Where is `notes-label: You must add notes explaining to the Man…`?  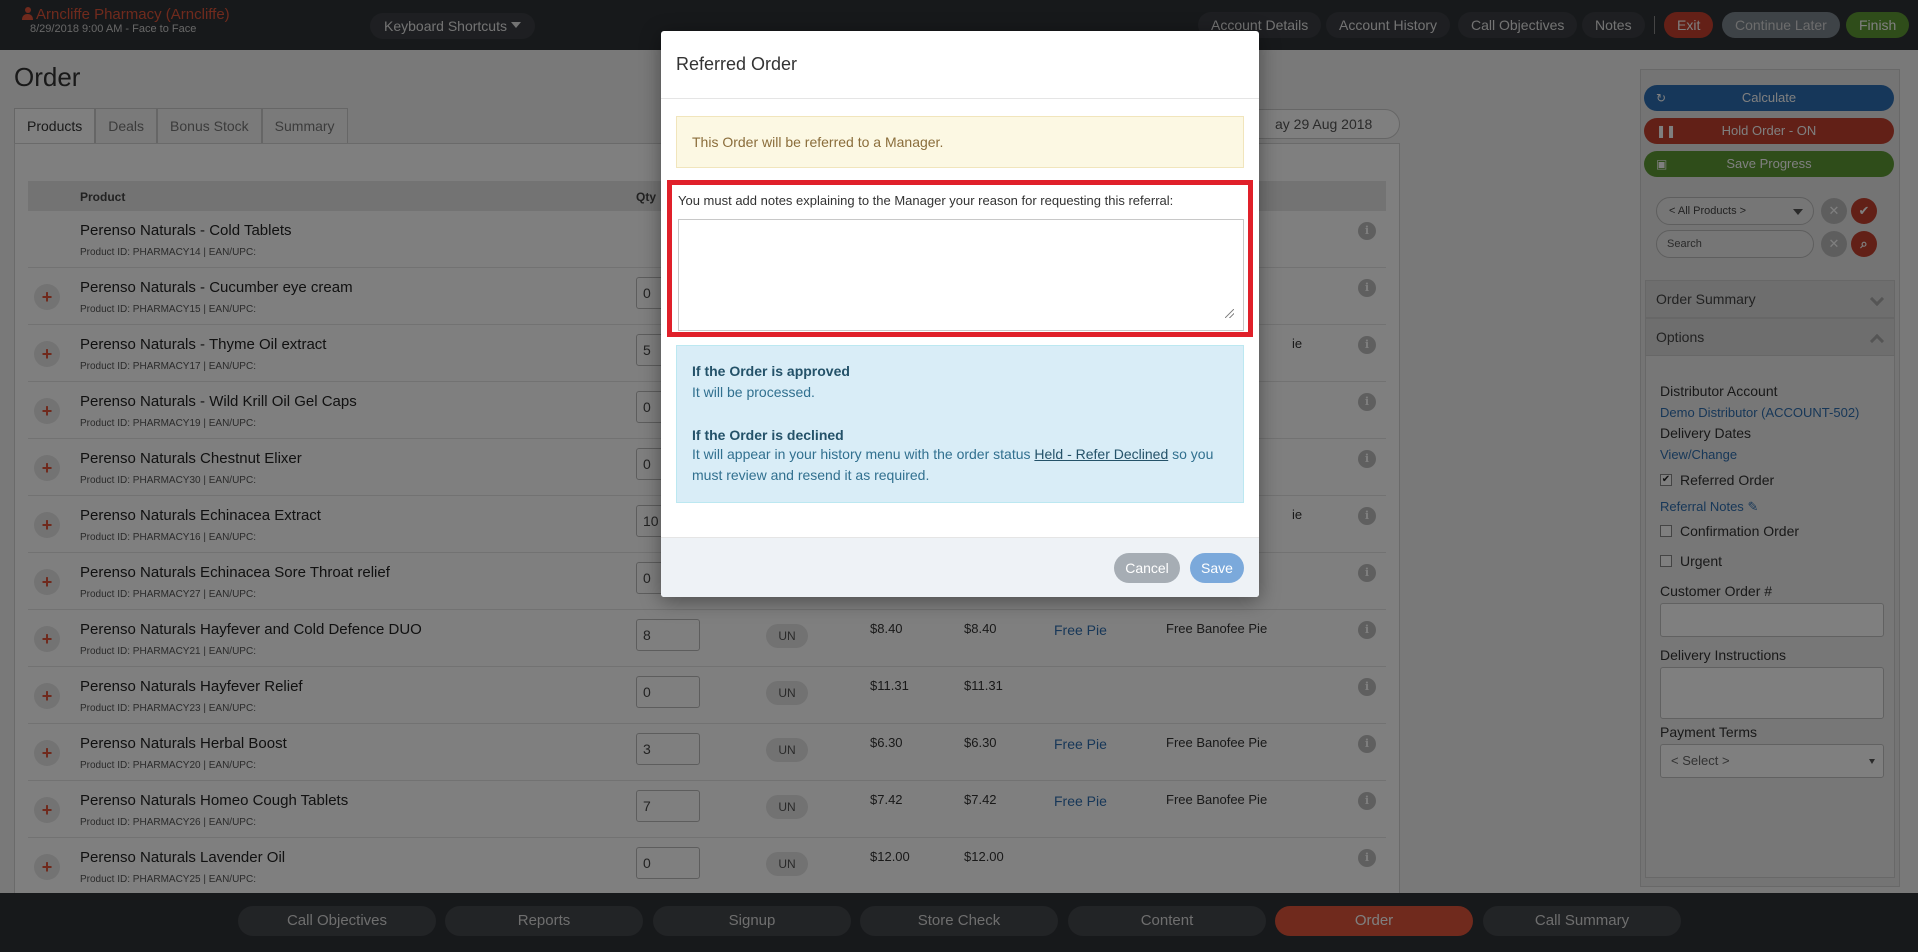
notes-label: You must add notes explaining to the Man… is located at coordinates (926, 200).